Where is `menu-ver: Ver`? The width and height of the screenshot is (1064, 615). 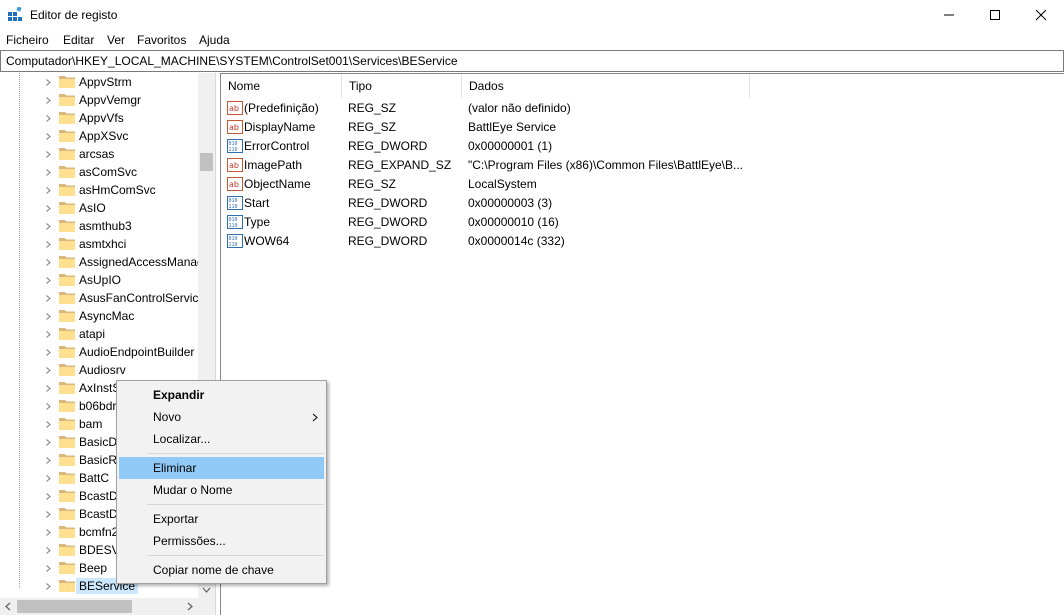
menu-ver: Ver is located at coordinates (116, 40).